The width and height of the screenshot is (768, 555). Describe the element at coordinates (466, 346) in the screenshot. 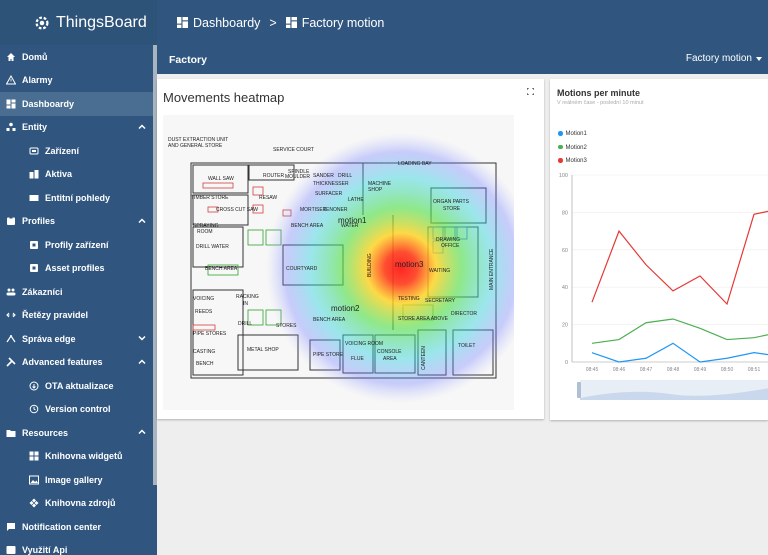

I see `label-toilet: TOILET` at that location.